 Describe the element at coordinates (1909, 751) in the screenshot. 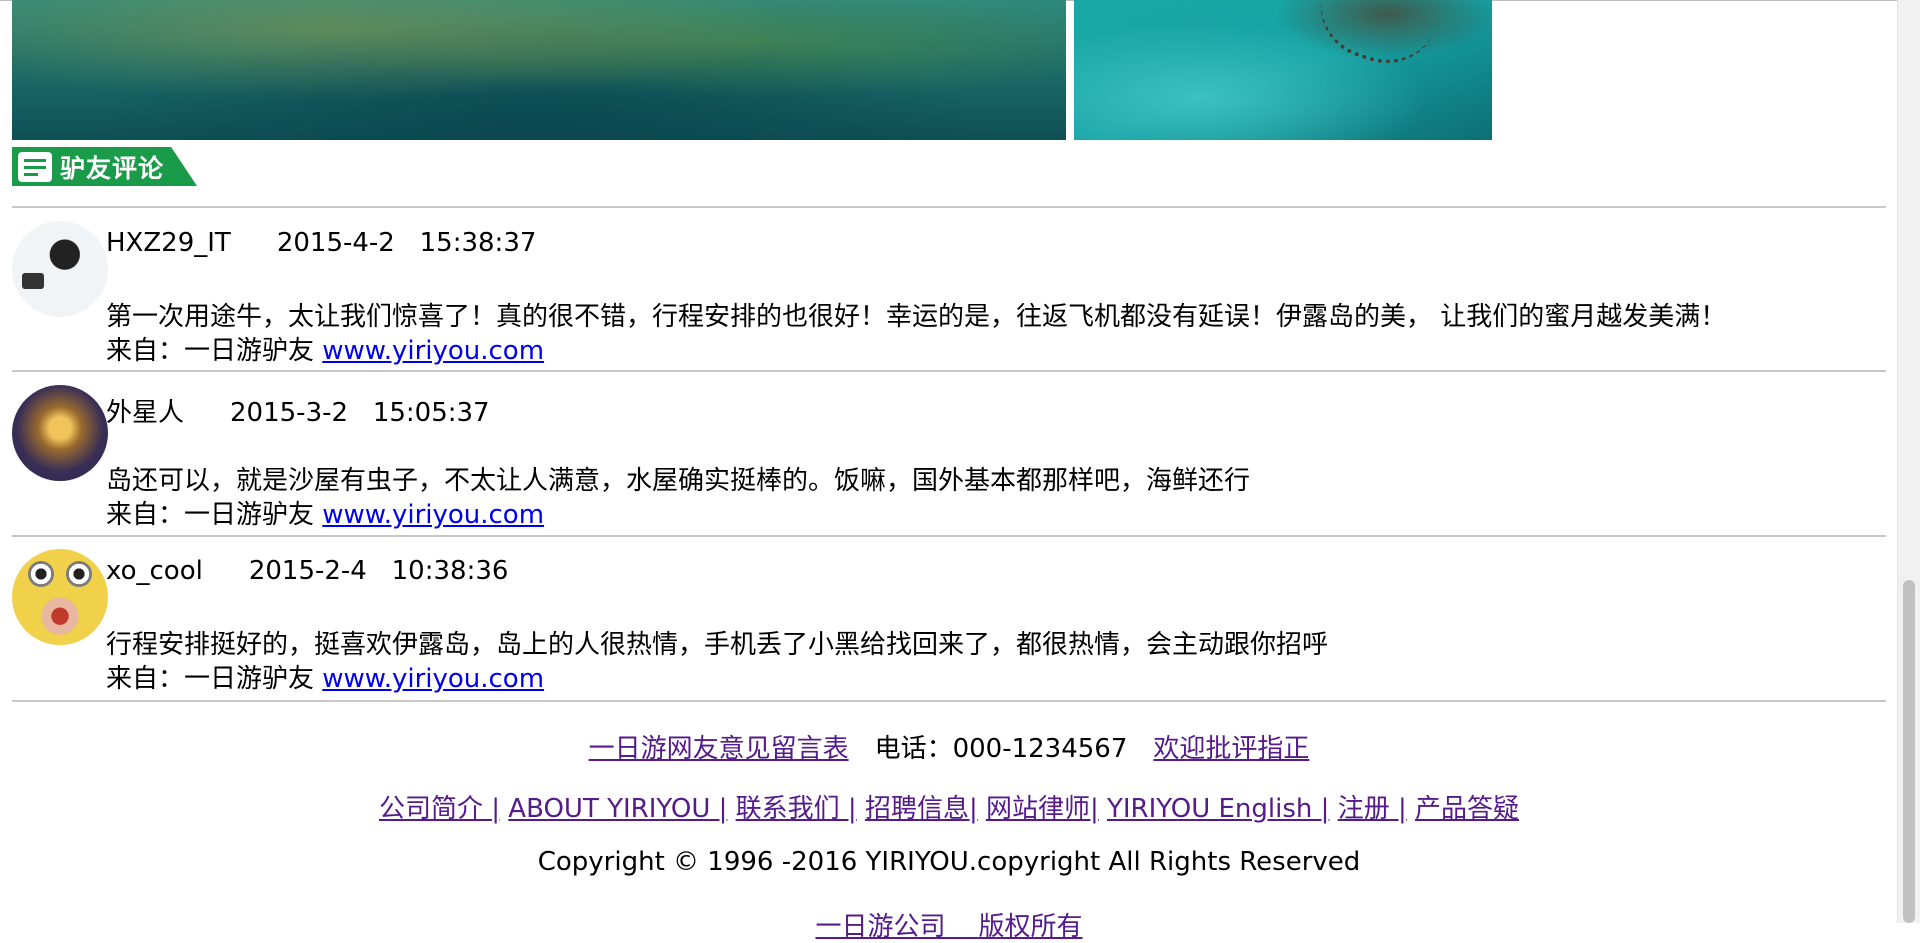

I see `scrollbar-thumb` at that location.